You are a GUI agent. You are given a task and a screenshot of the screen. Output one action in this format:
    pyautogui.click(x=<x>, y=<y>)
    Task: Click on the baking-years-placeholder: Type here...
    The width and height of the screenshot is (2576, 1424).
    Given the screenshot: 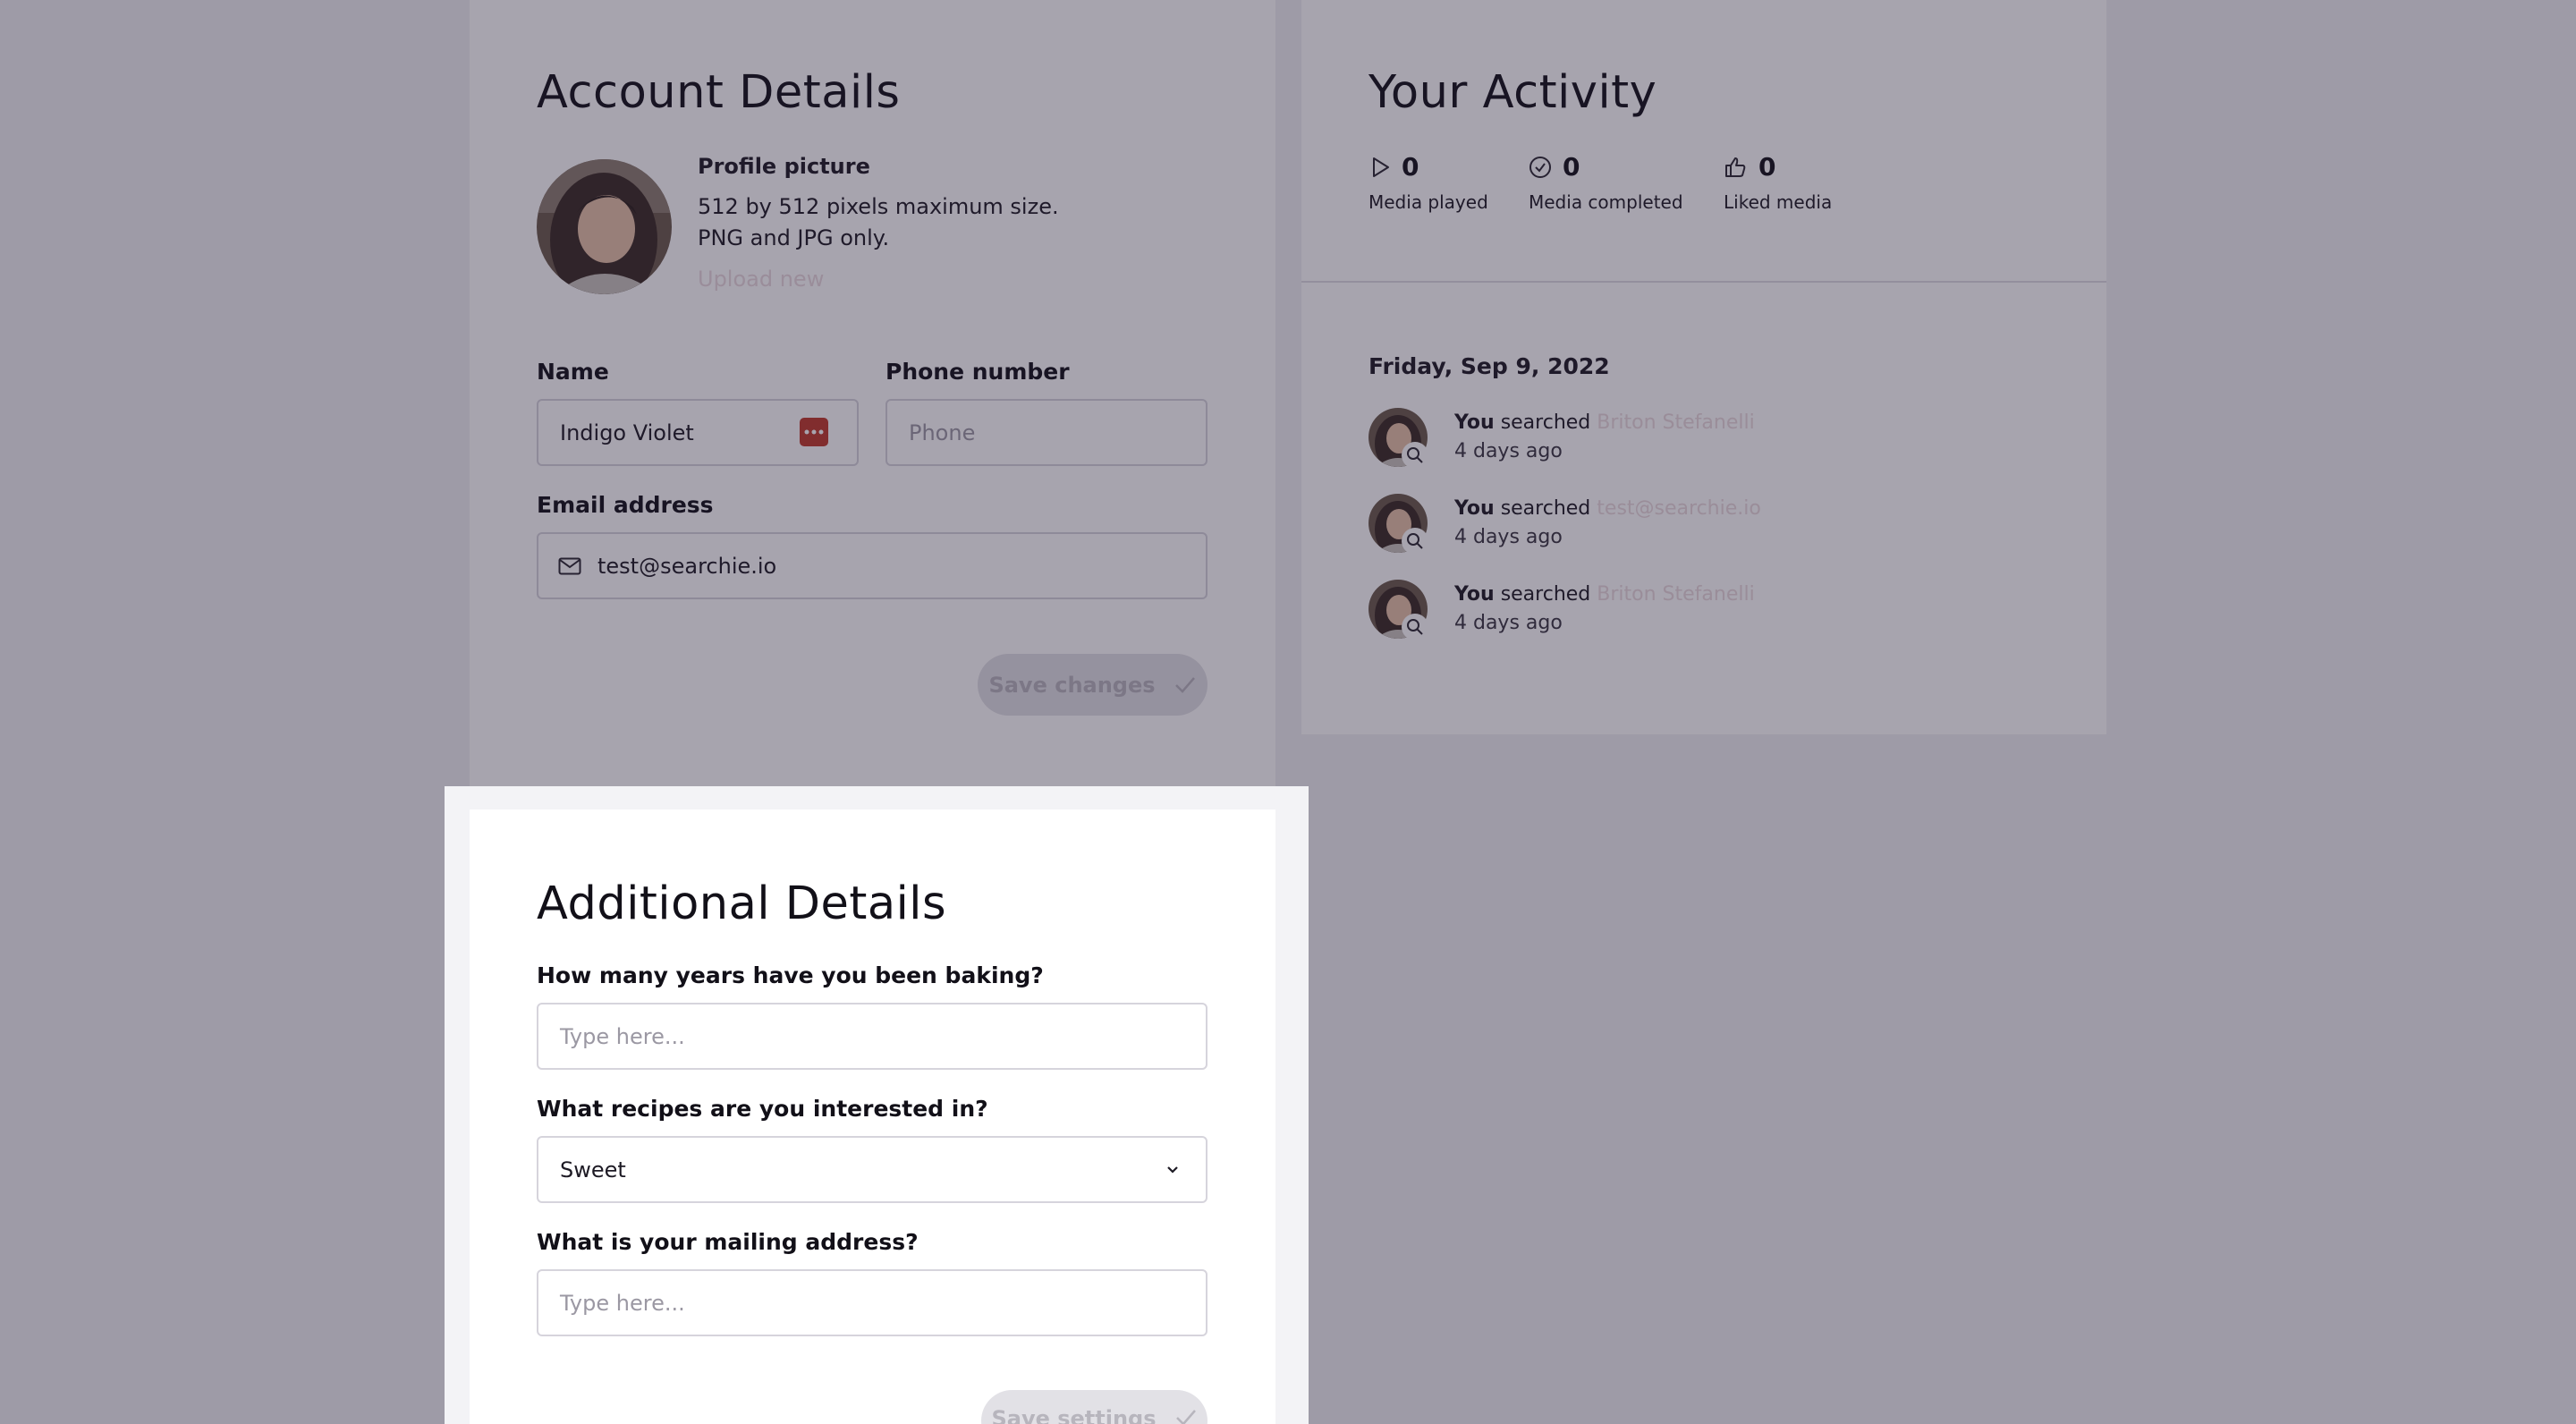 What is the action you would take?
    pyautogui.click(x=622, y=1036)
    